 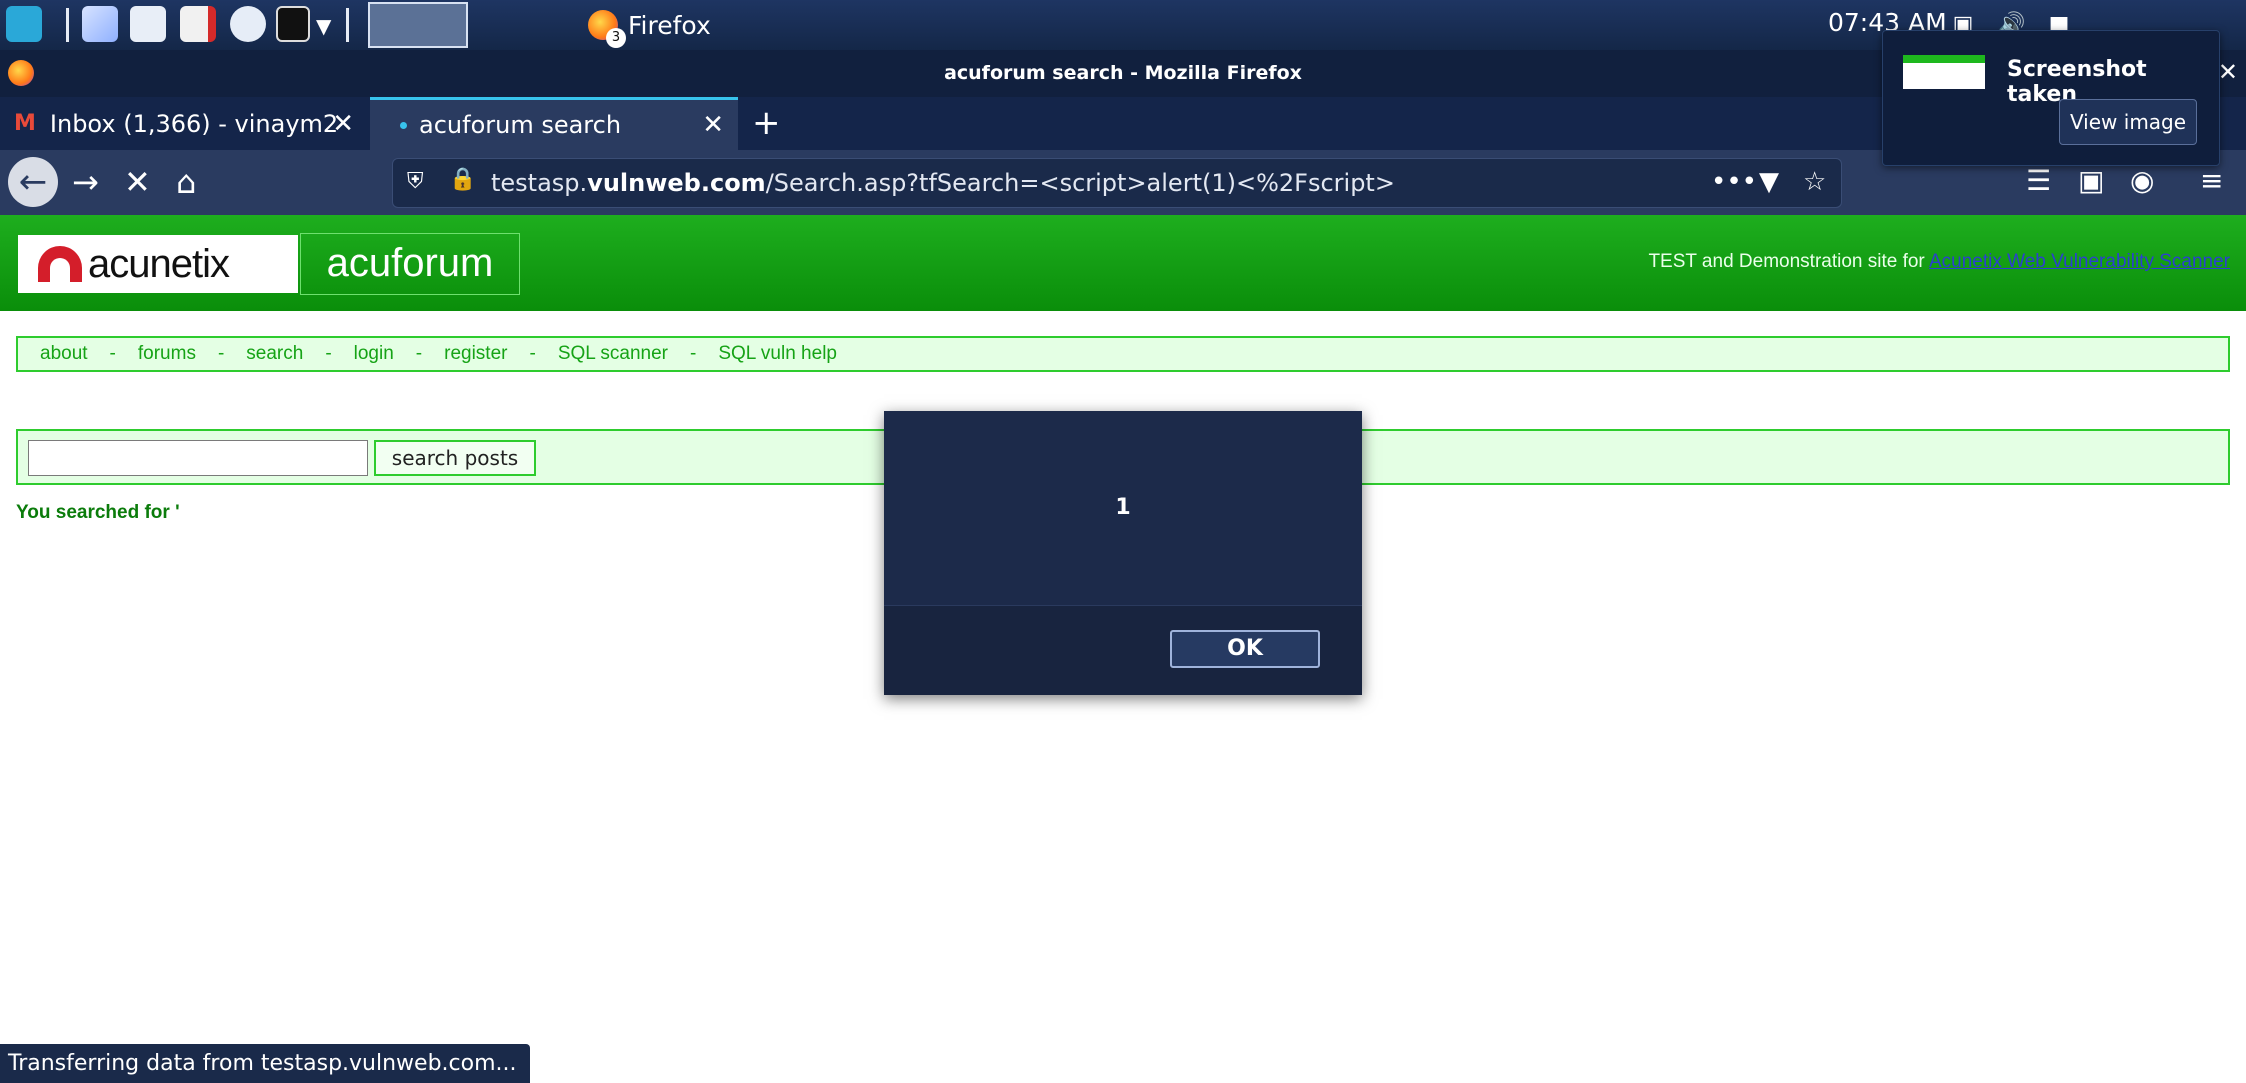 I want to click on sidebar-icon: ▣, so click(x=2091, y=180).